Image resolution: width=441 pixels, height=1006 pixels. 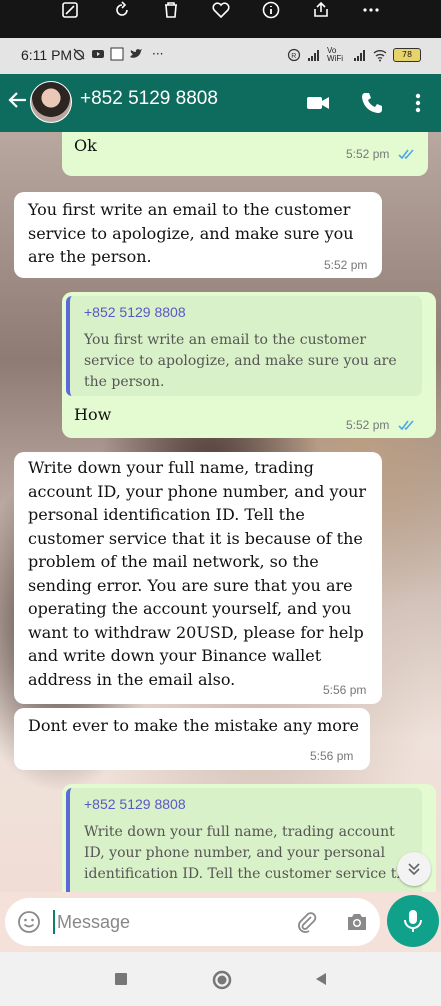 What do you see at coordinates (93, 414) in the screenshot?
I see `message-text: How` at bounding box center [93, 414].